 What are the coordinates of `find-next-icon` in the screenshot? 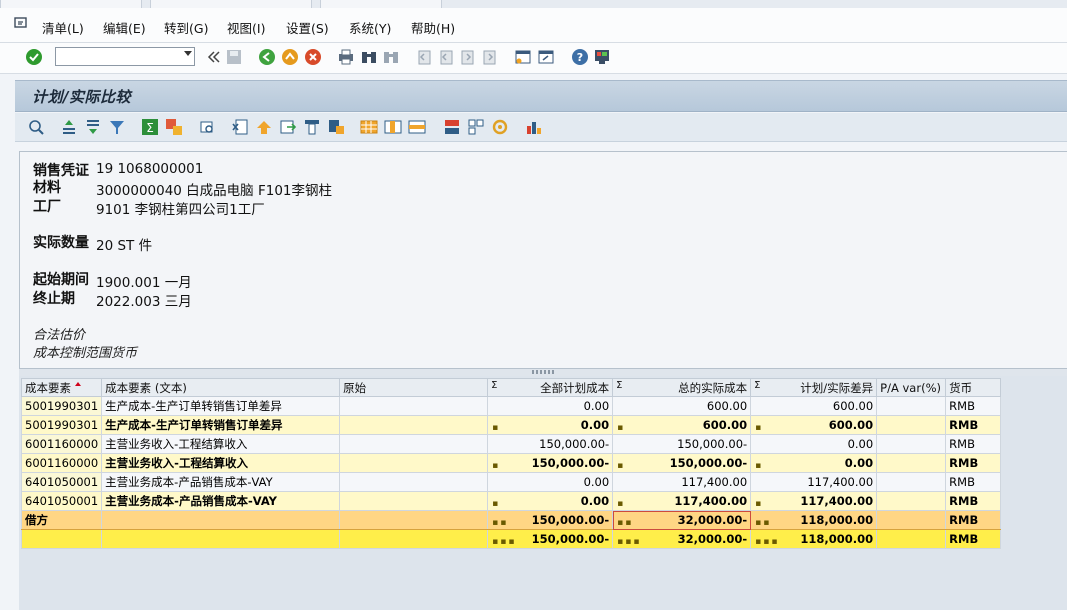 It's located at (391, 57).